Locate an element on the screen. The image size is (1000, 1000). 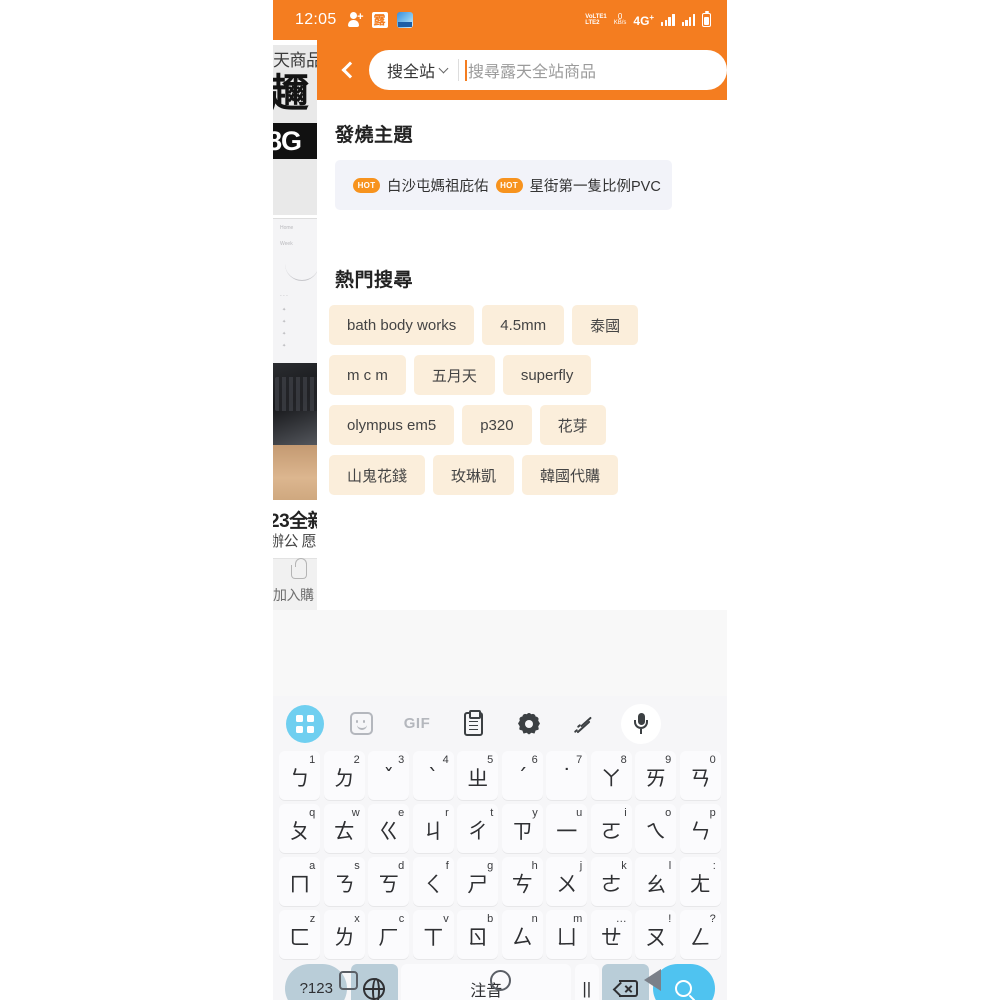
space-key: 注音 is located at coordinates (486, 982).